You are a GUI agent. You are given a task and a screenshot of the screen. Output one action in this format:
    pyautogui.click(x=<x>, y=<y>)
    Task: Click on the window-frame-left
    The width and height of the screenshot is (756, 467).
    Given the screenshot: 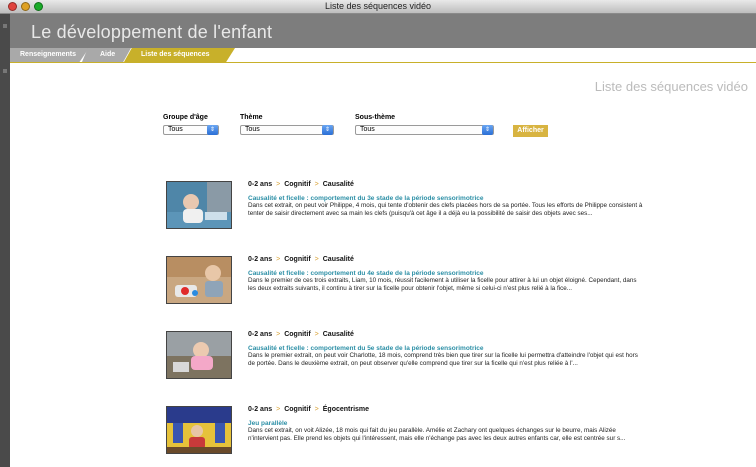 What is the action you would take?
    pyautogui.click(x=5, y=240)
    